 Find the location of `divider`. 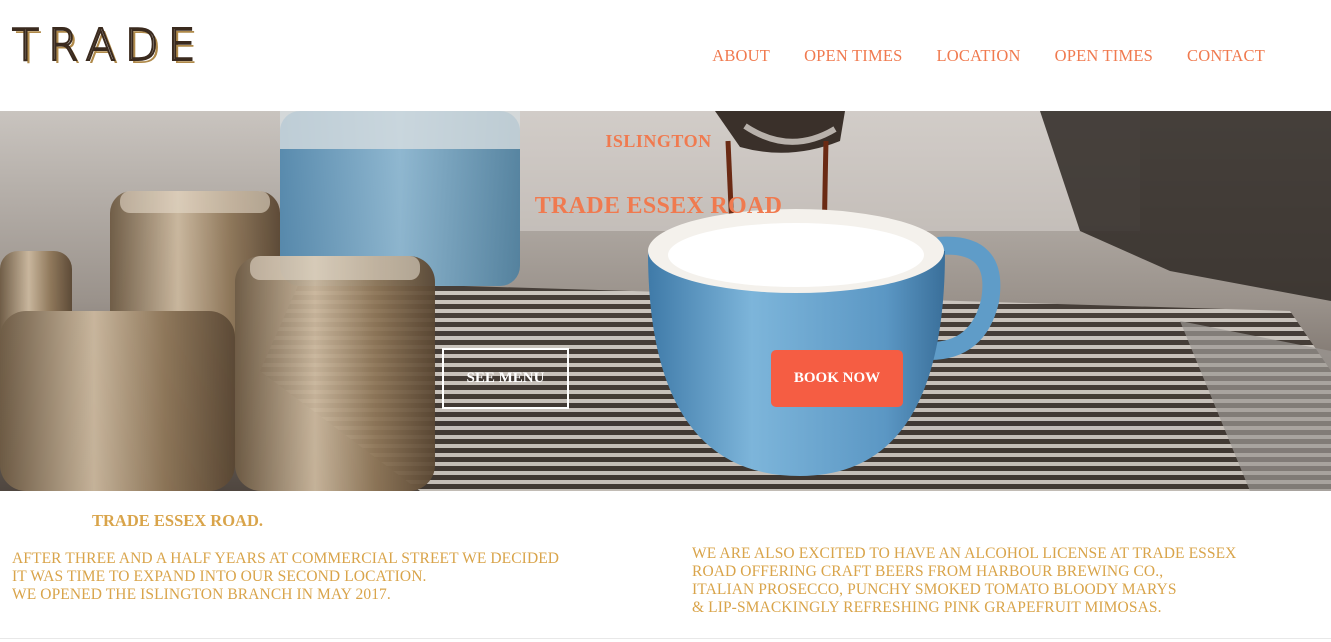

divider is located at coordinates (665, 638).